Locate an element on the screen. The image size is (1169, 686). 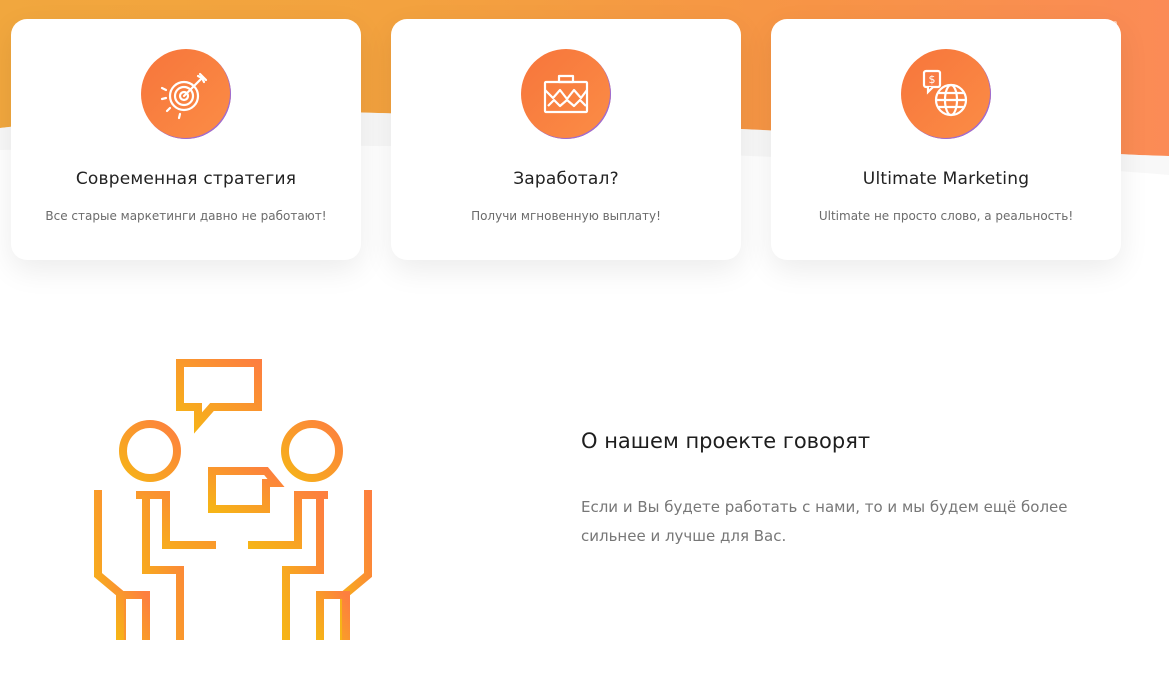
feature-title: Ultimate Marketing is located at coordinates (946, 179).